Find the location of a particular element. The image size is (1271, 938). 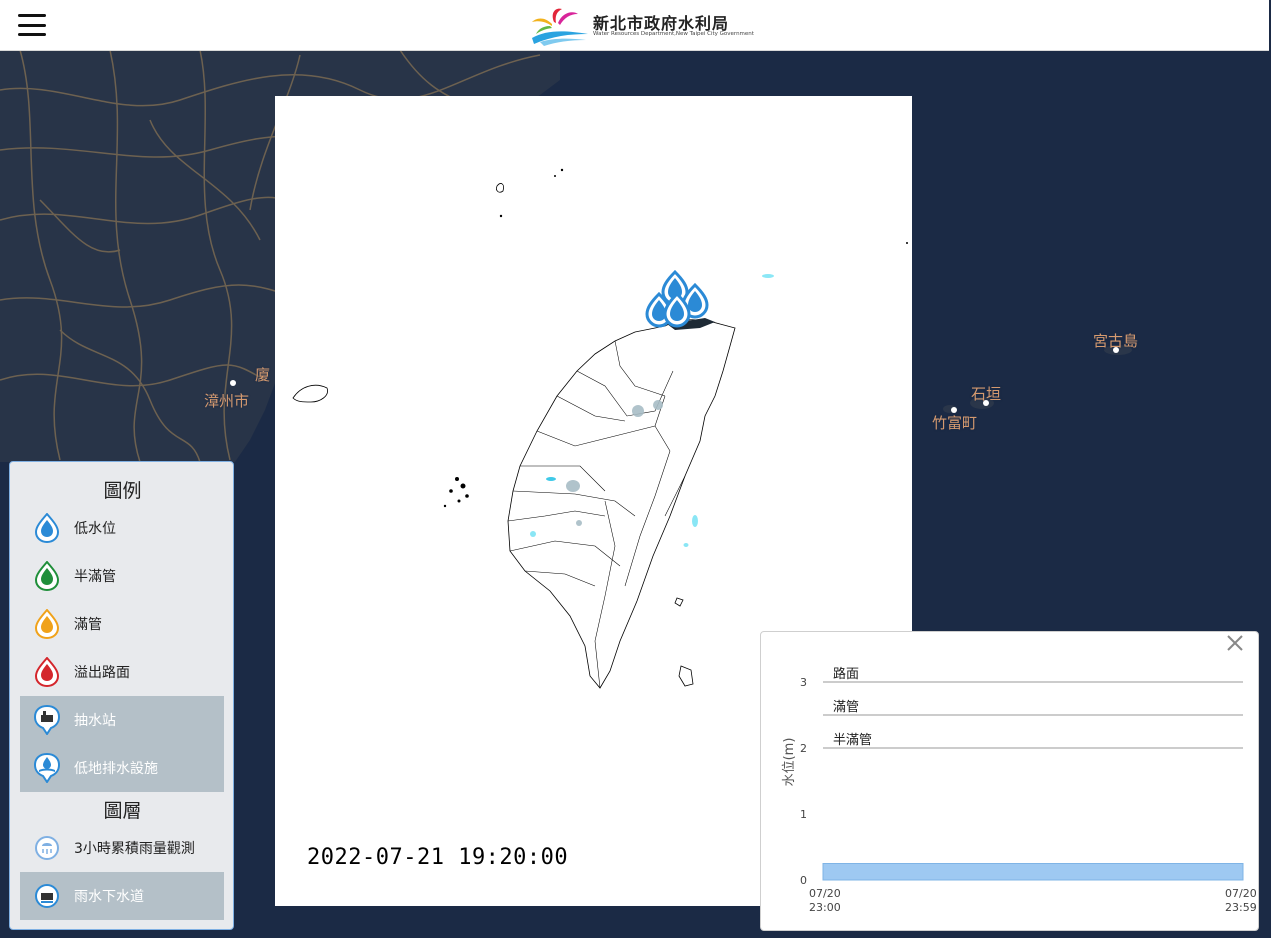

pump-station-icon is located at coordinates (47, 720).